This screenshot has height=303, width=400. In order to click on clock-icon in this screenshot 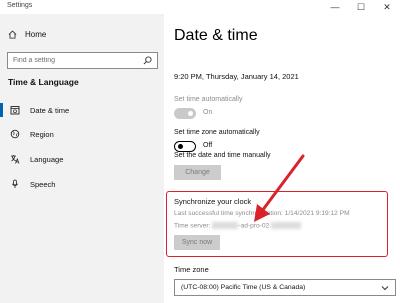, I will do `click(15, 110)`.